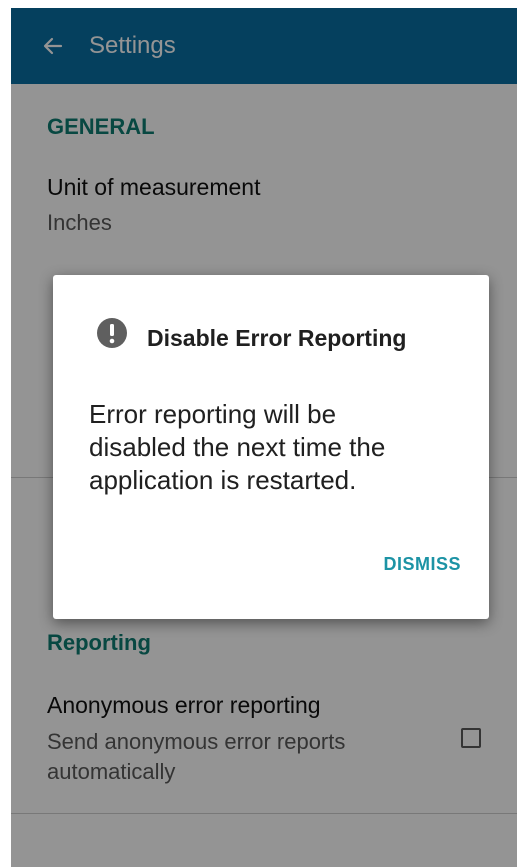  I want to click on dismiss-button: DISMISS, so click(422, 564).